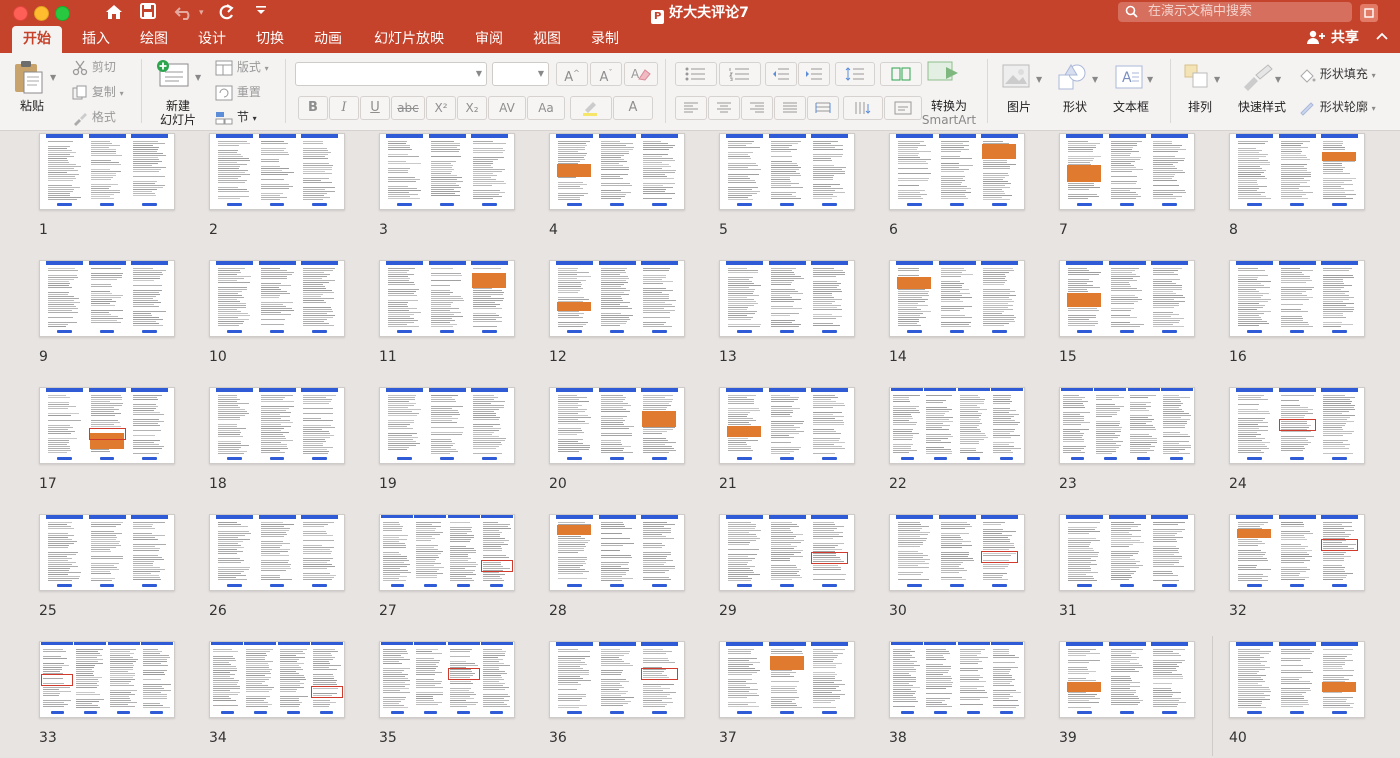 This screenshot has height=758, width=1400. I want to click on text-direction-button, so click(863, 108).